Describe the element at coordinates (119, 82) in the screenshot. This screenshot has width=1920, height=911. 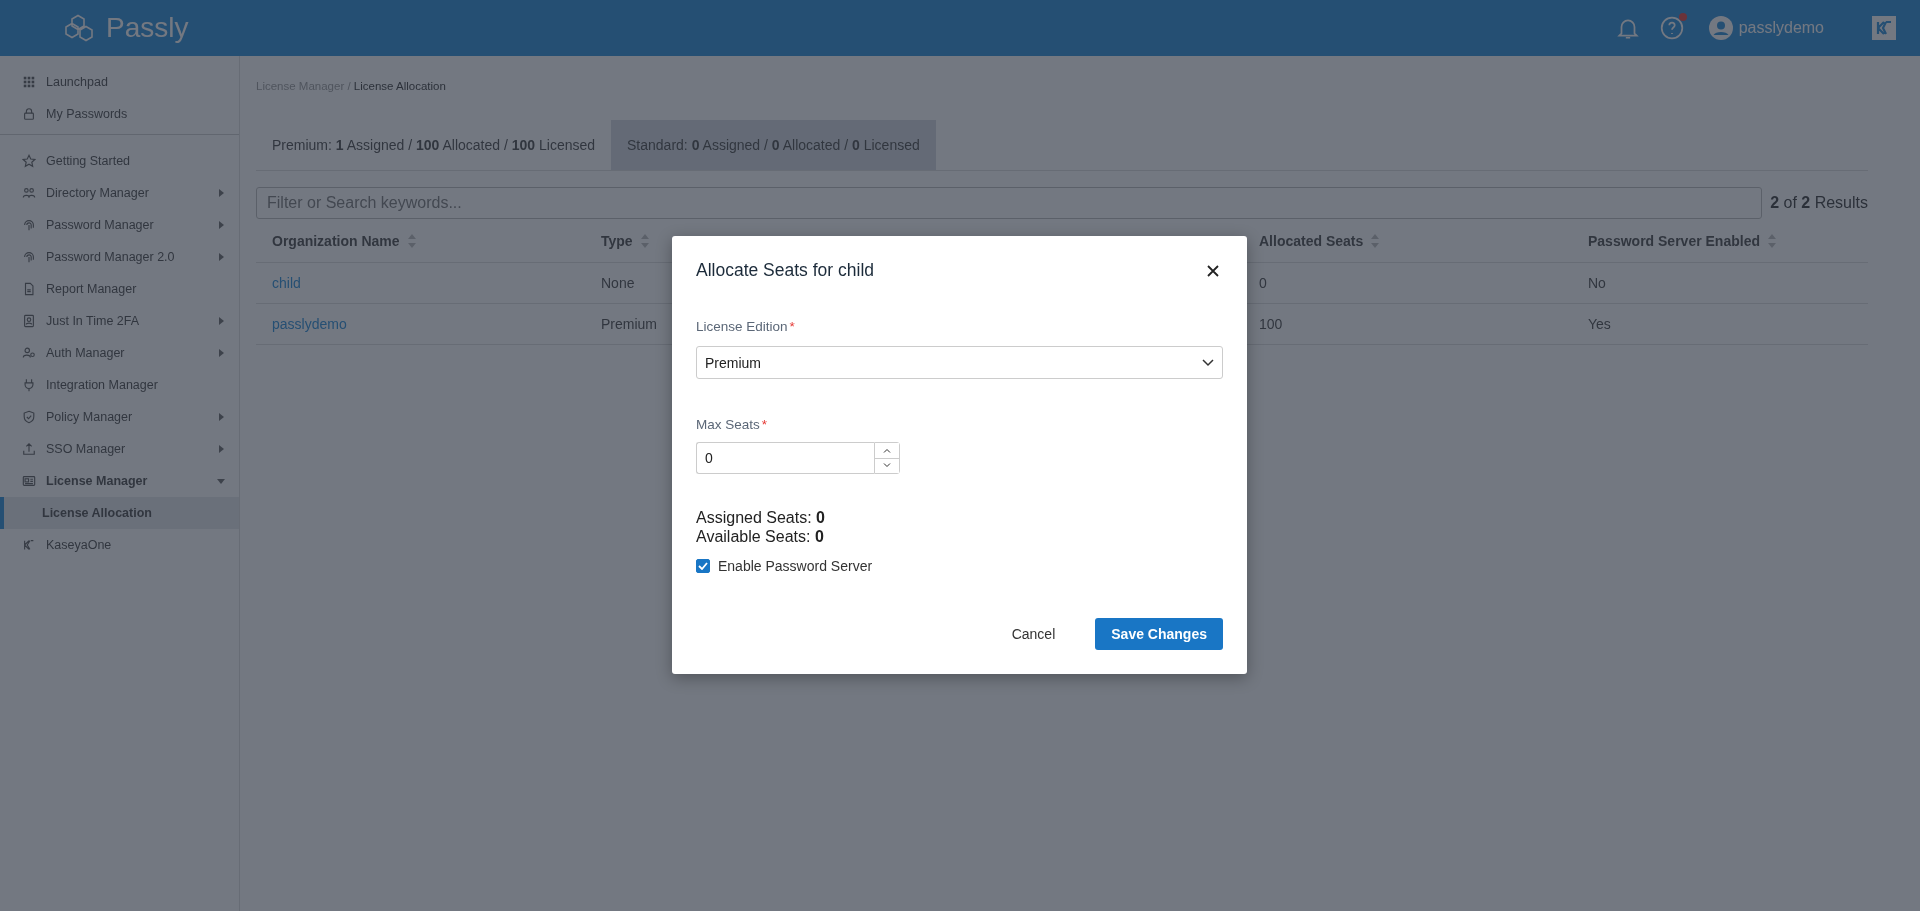
I see `sidebar-item: Launchpad` at that location.